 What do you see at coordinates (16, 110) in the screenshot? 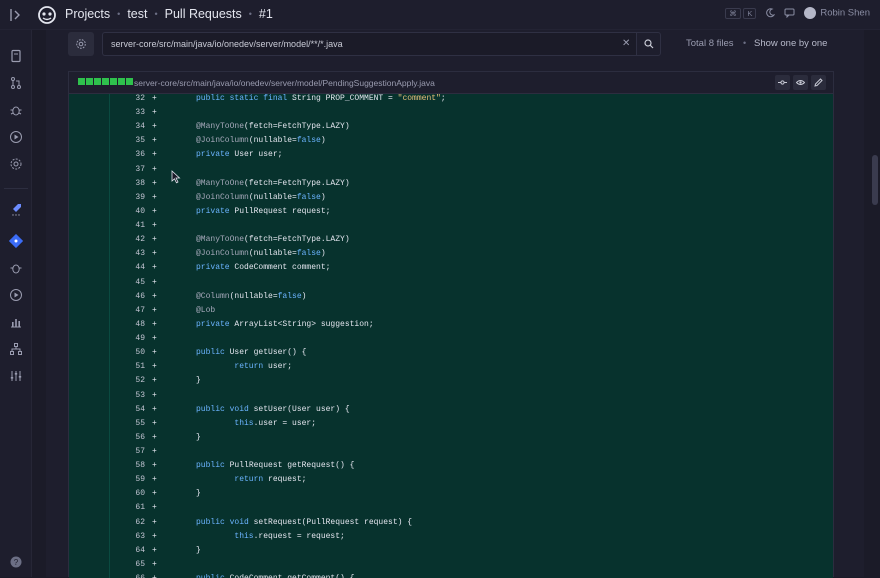
I see `issues-bug-icon` at bounding box center [16, 110].